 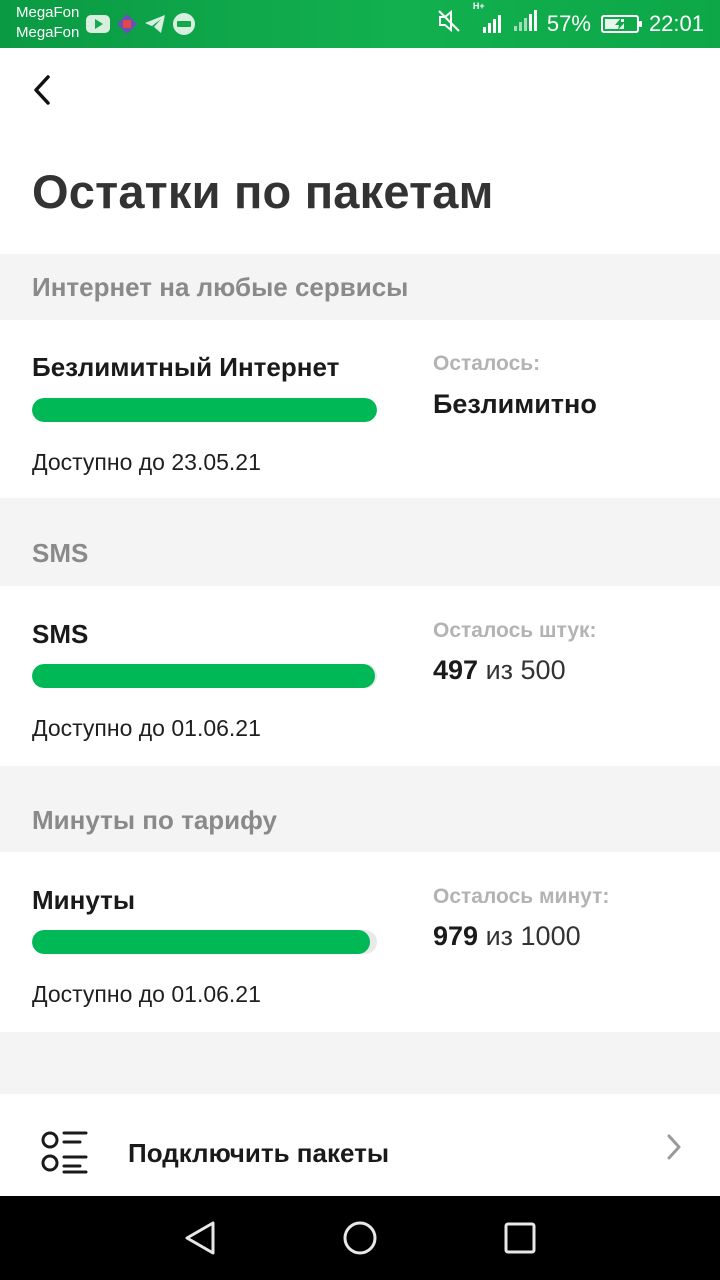 I want to click on status-bar: MegaFon MegaFon H+ 57% 22:01, so click(x=360, y=24).